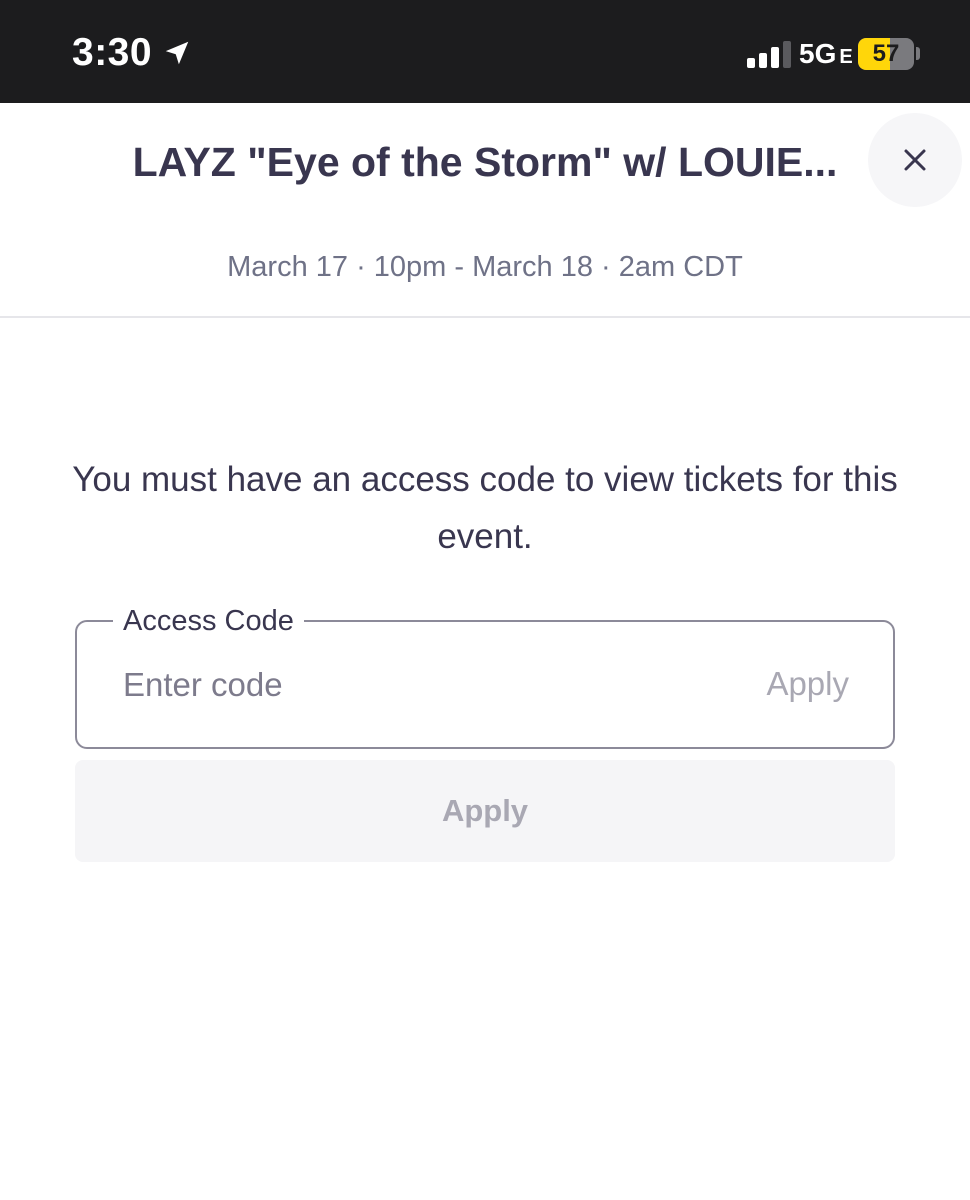 The image size is (970, 1200). What do you see at coordinates (918, 53) in the screenshot?
I see `battery-nub` at bounding box center [918, 53].